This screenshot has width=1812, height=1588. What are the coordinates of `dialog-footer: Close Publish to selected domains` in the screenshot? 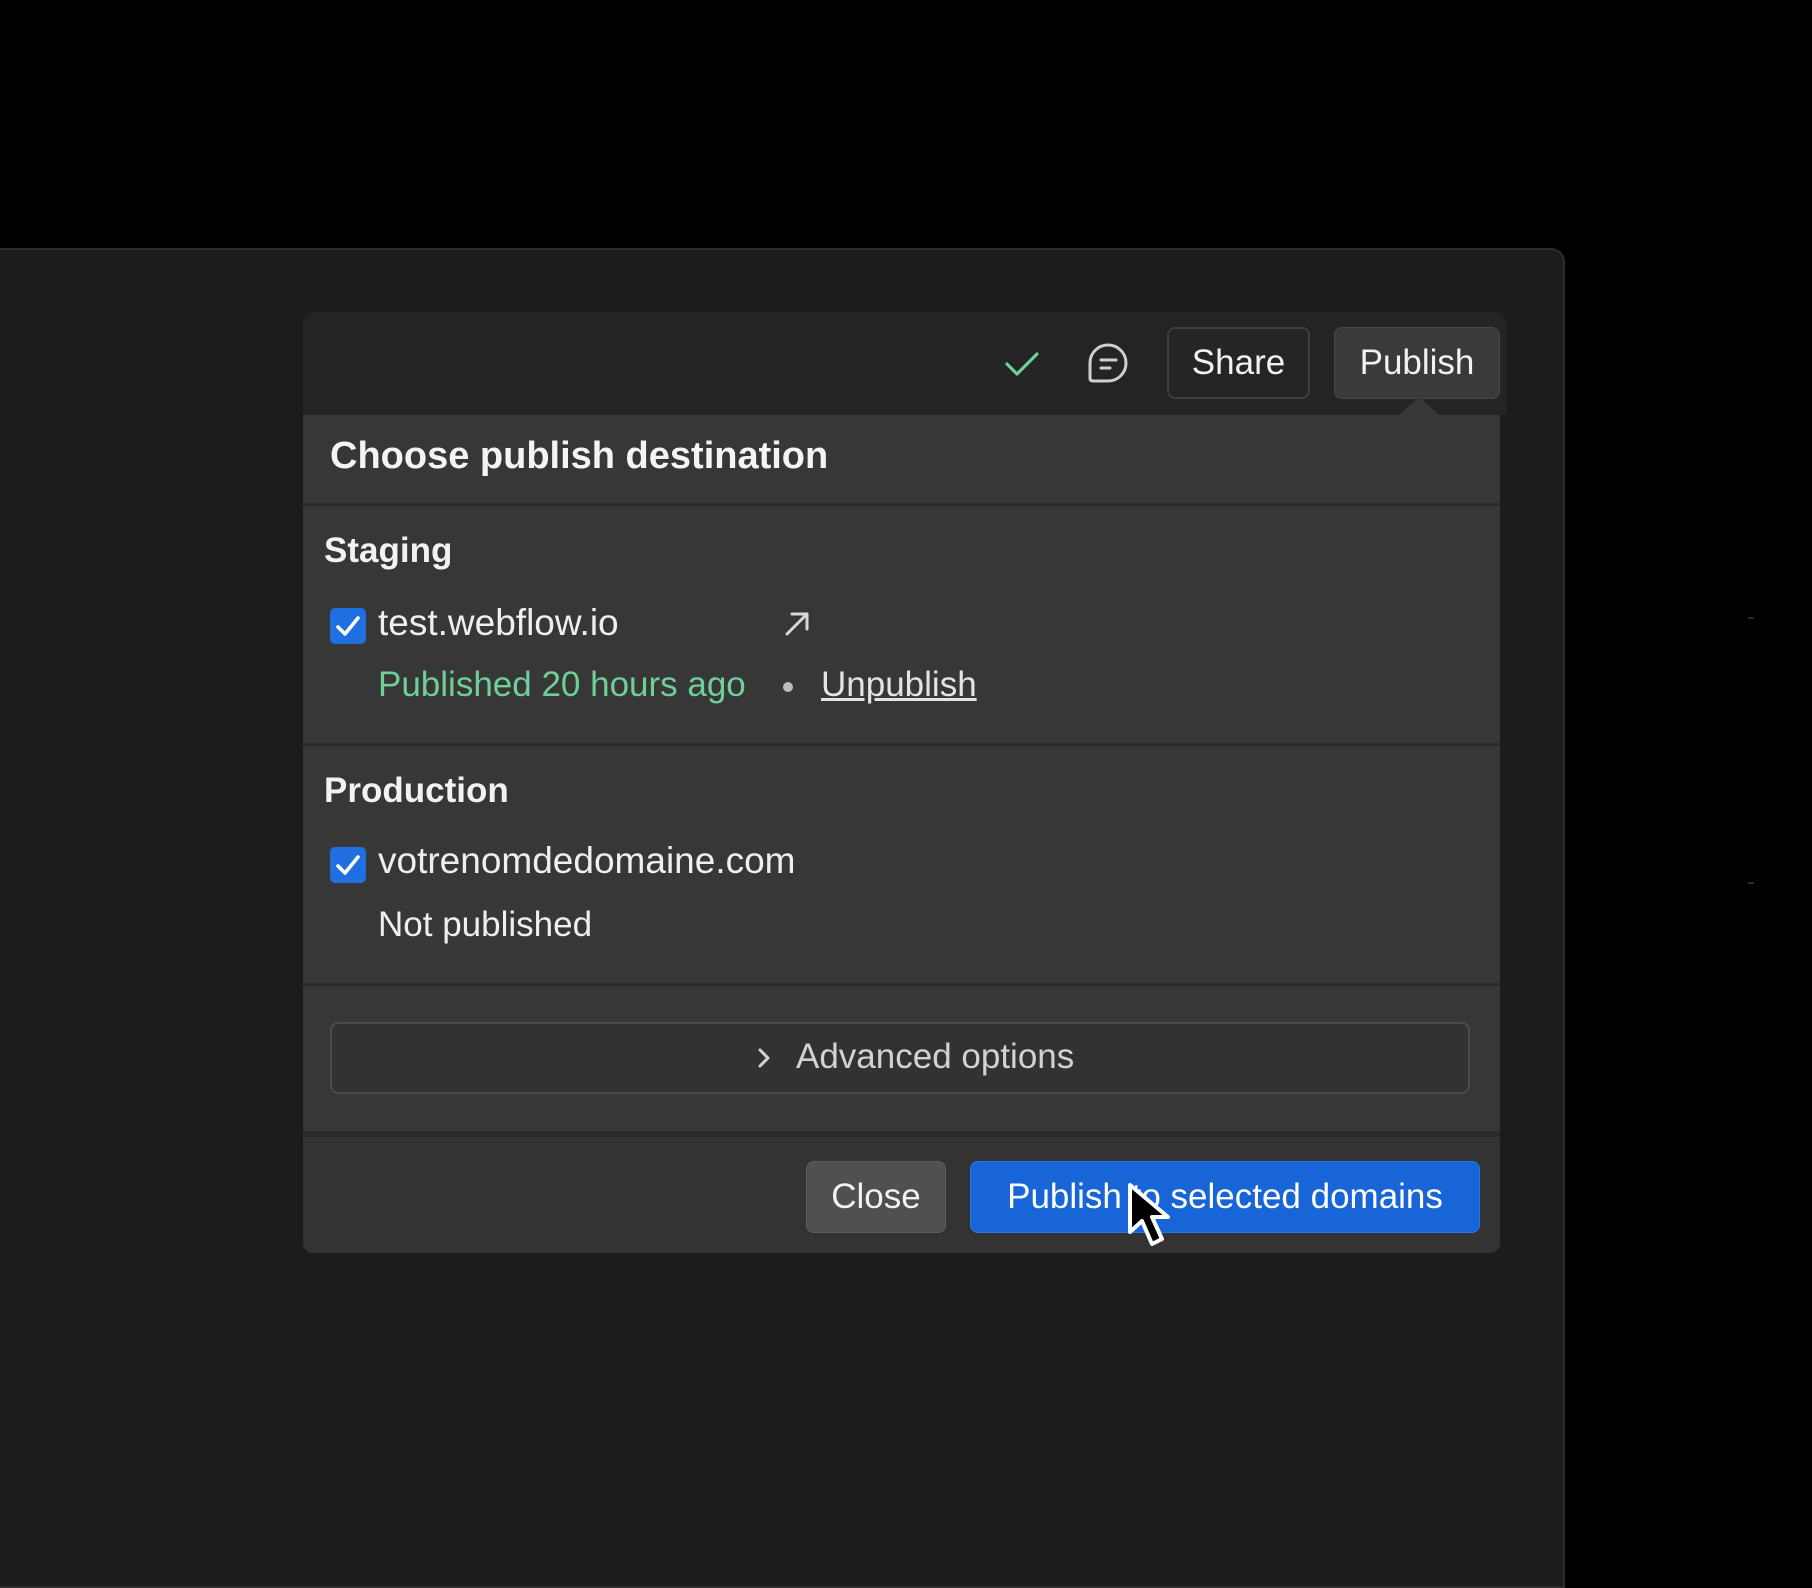 It's located at (901, 1195).